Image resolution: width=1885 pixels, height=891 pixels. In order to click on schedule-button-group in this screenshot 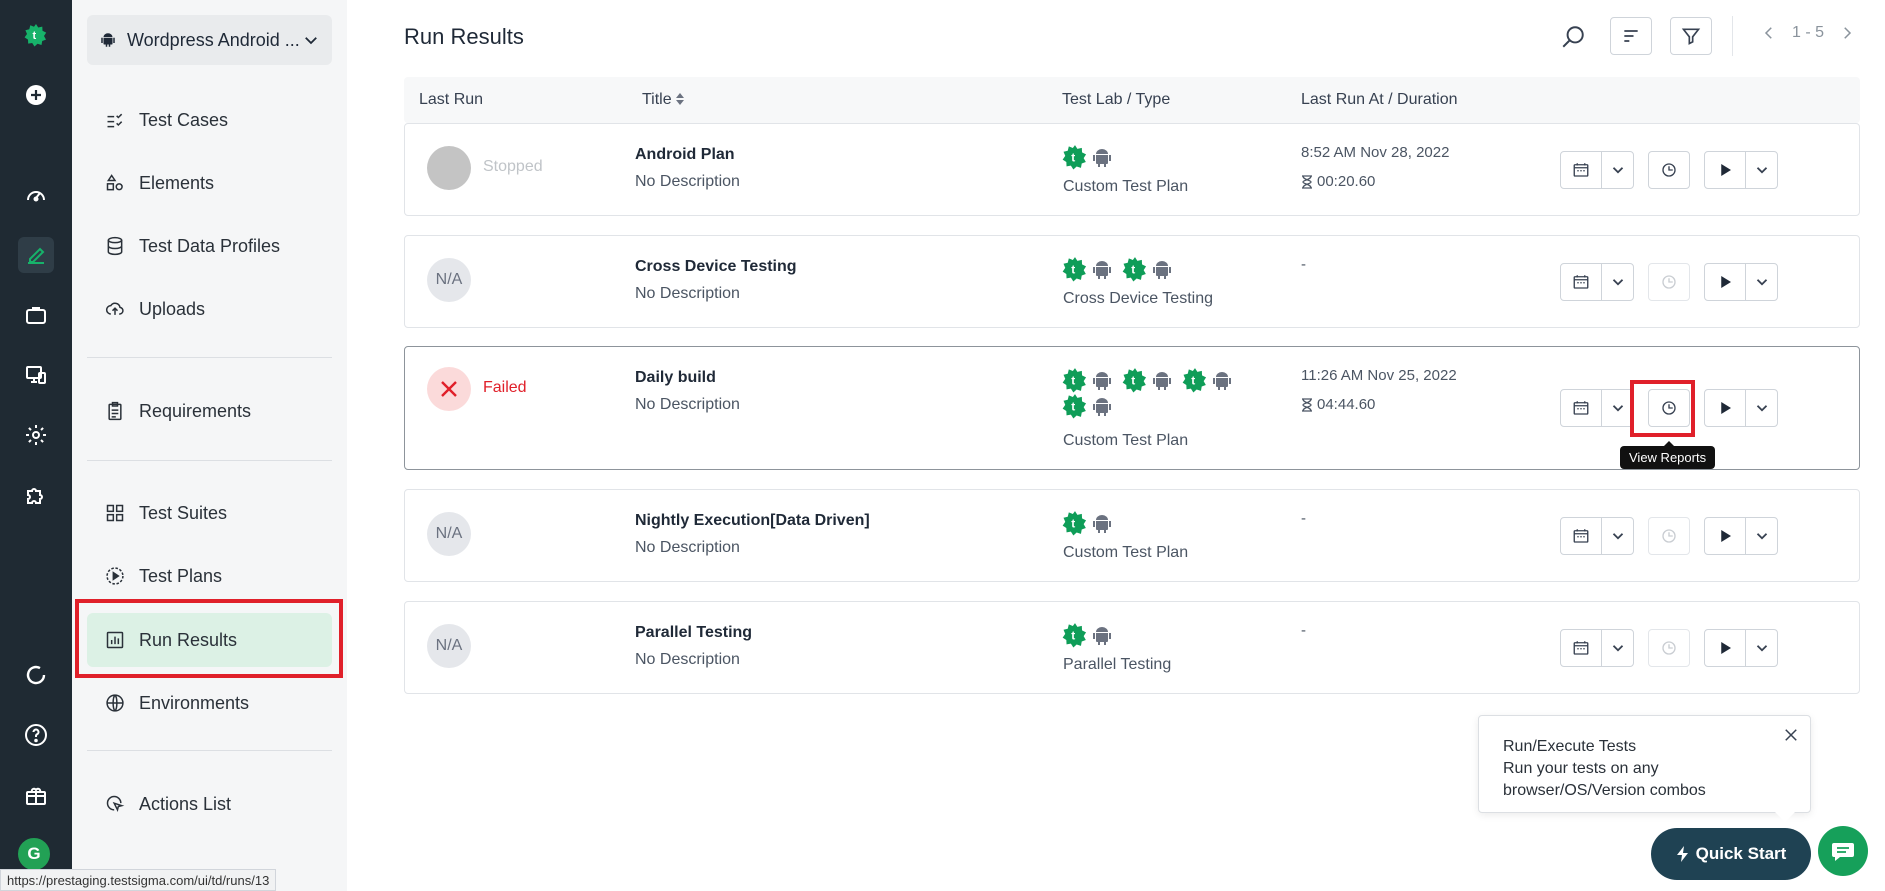, I will do `click(1597, 536)`.